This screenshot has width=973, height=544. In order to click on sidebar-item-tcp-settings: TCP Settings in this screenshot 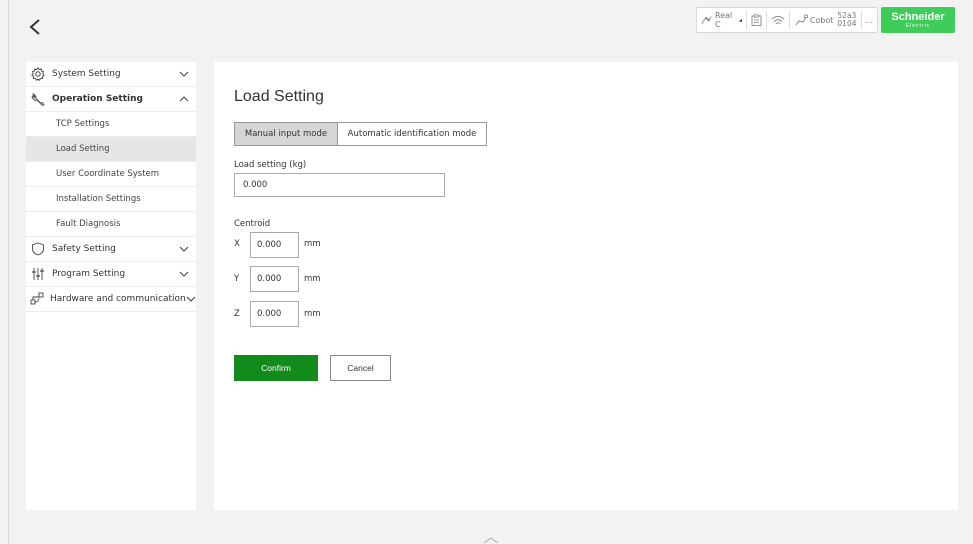, I will do `click(111, 124)`.